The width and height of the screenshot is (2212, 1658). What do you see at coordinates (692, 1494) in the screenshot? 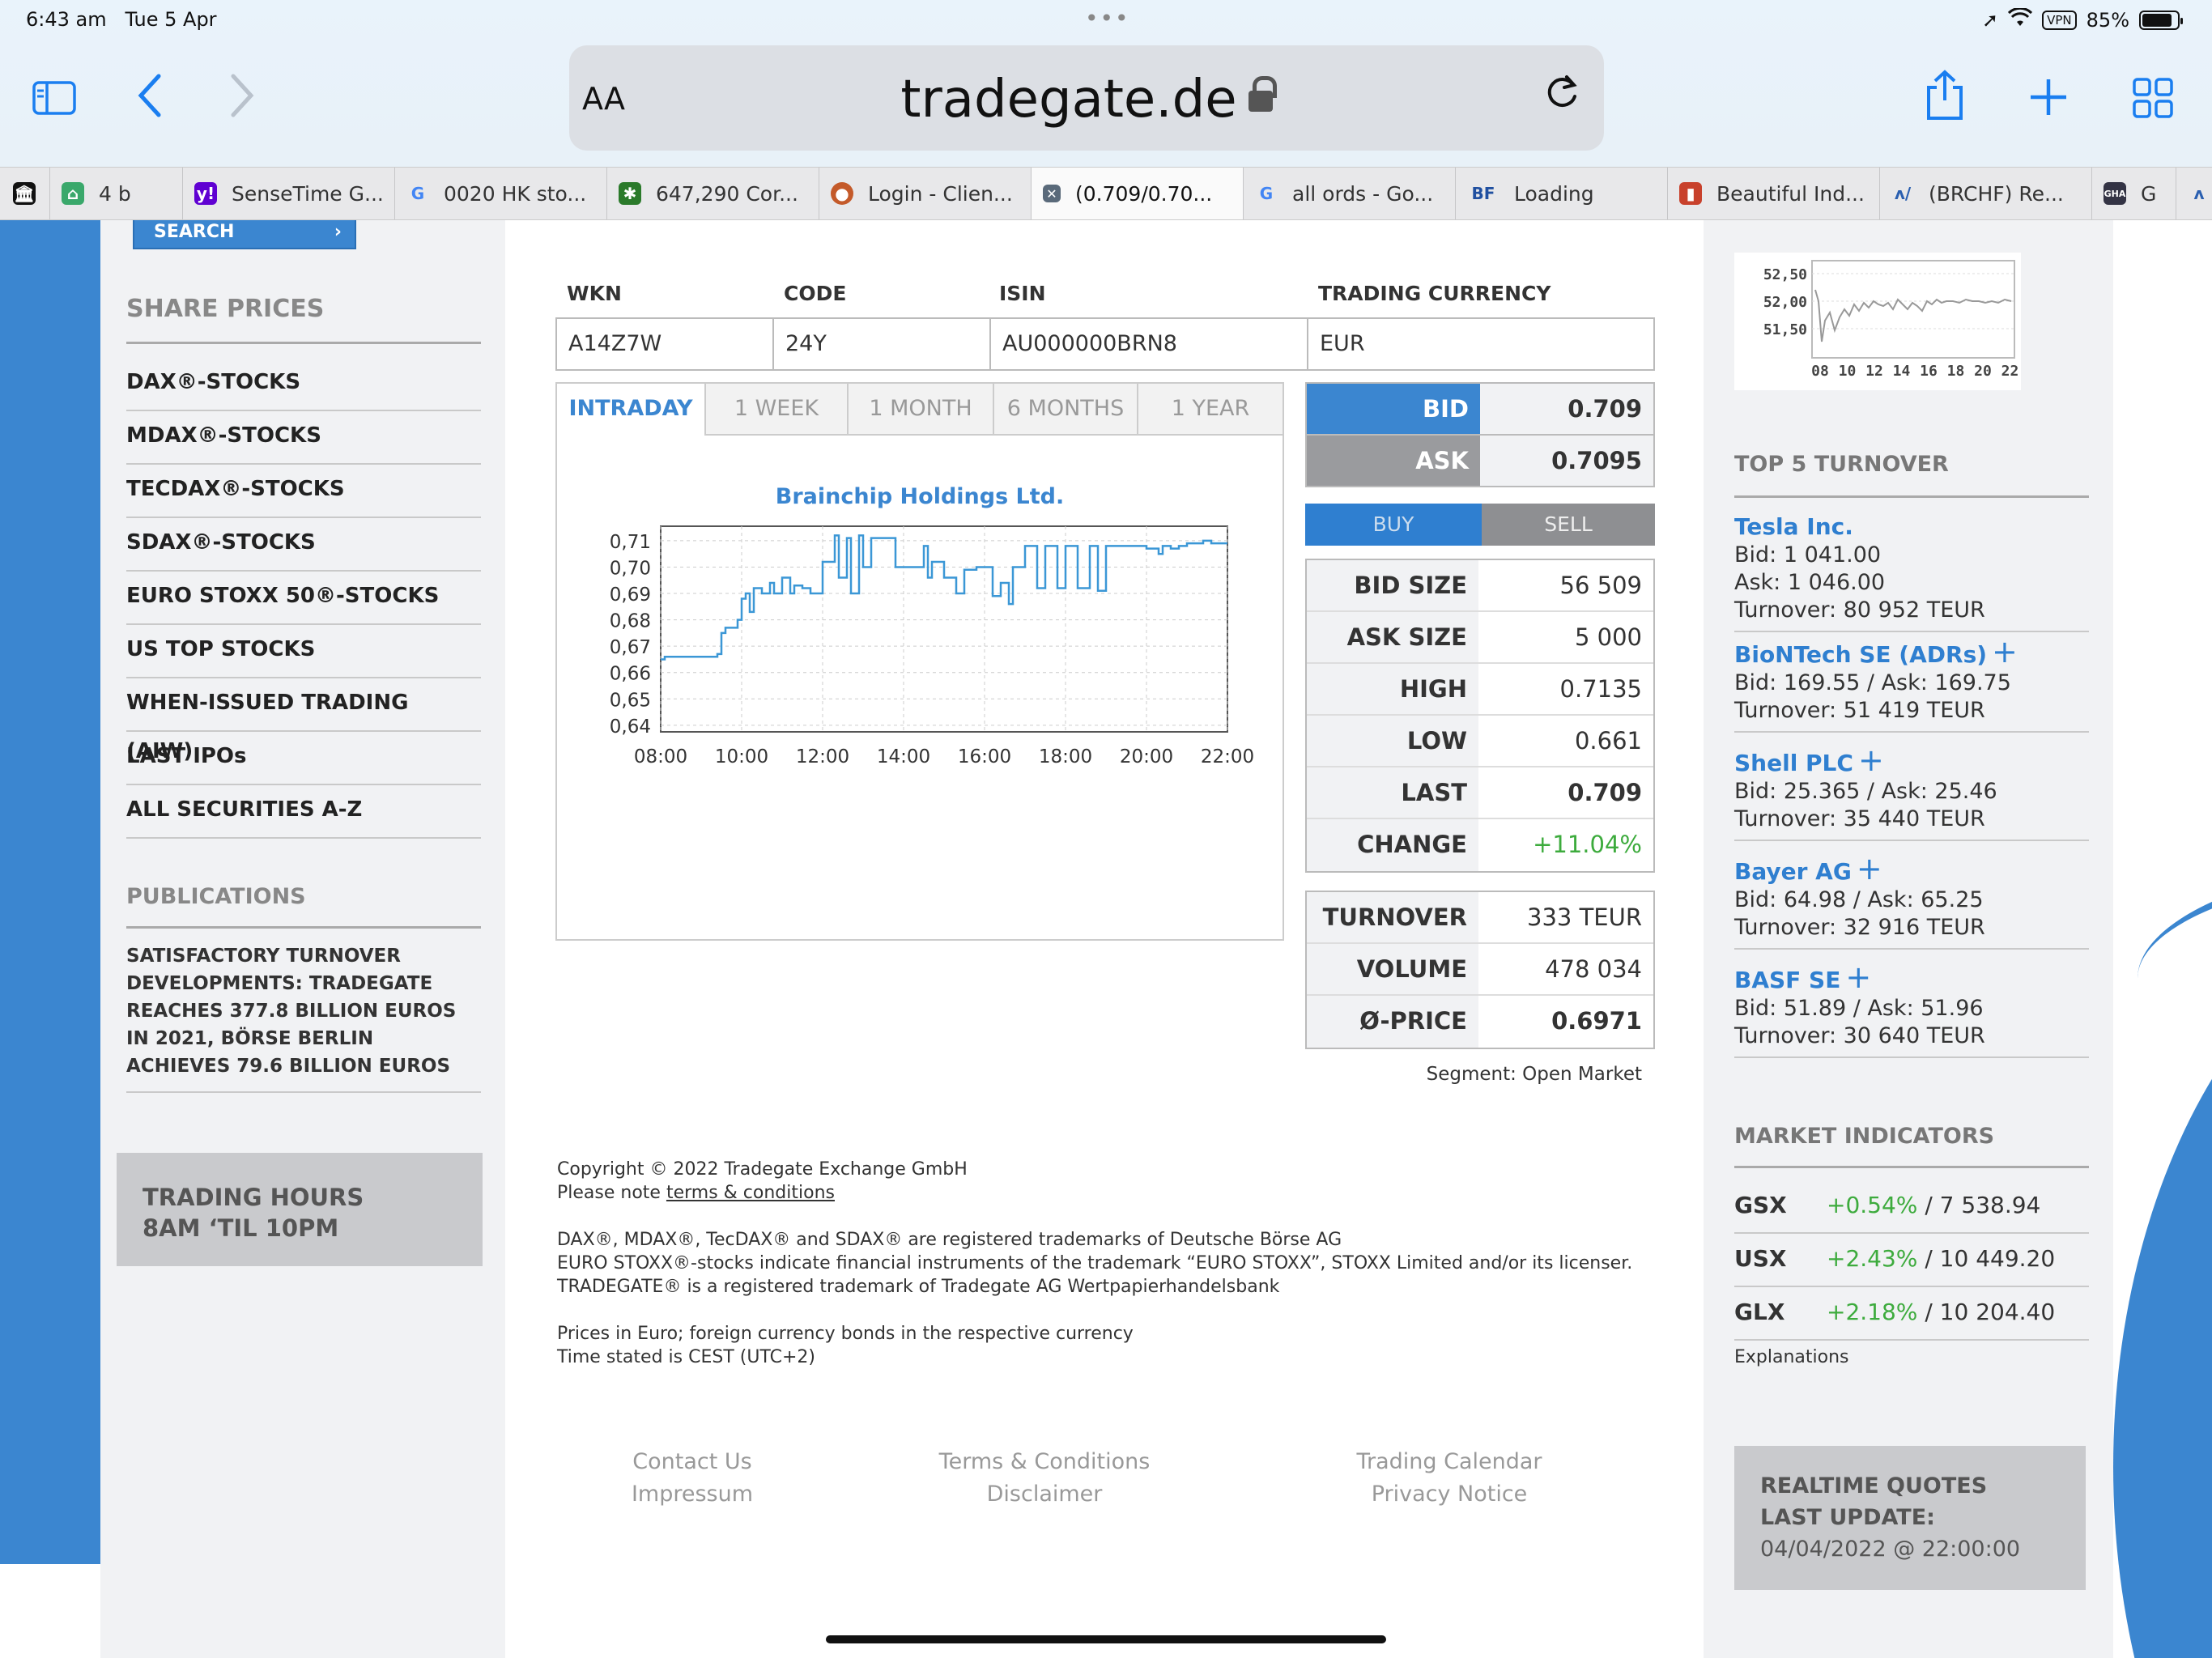
I see `impressum-link: Impressum` at bounding box center [692, 1494].